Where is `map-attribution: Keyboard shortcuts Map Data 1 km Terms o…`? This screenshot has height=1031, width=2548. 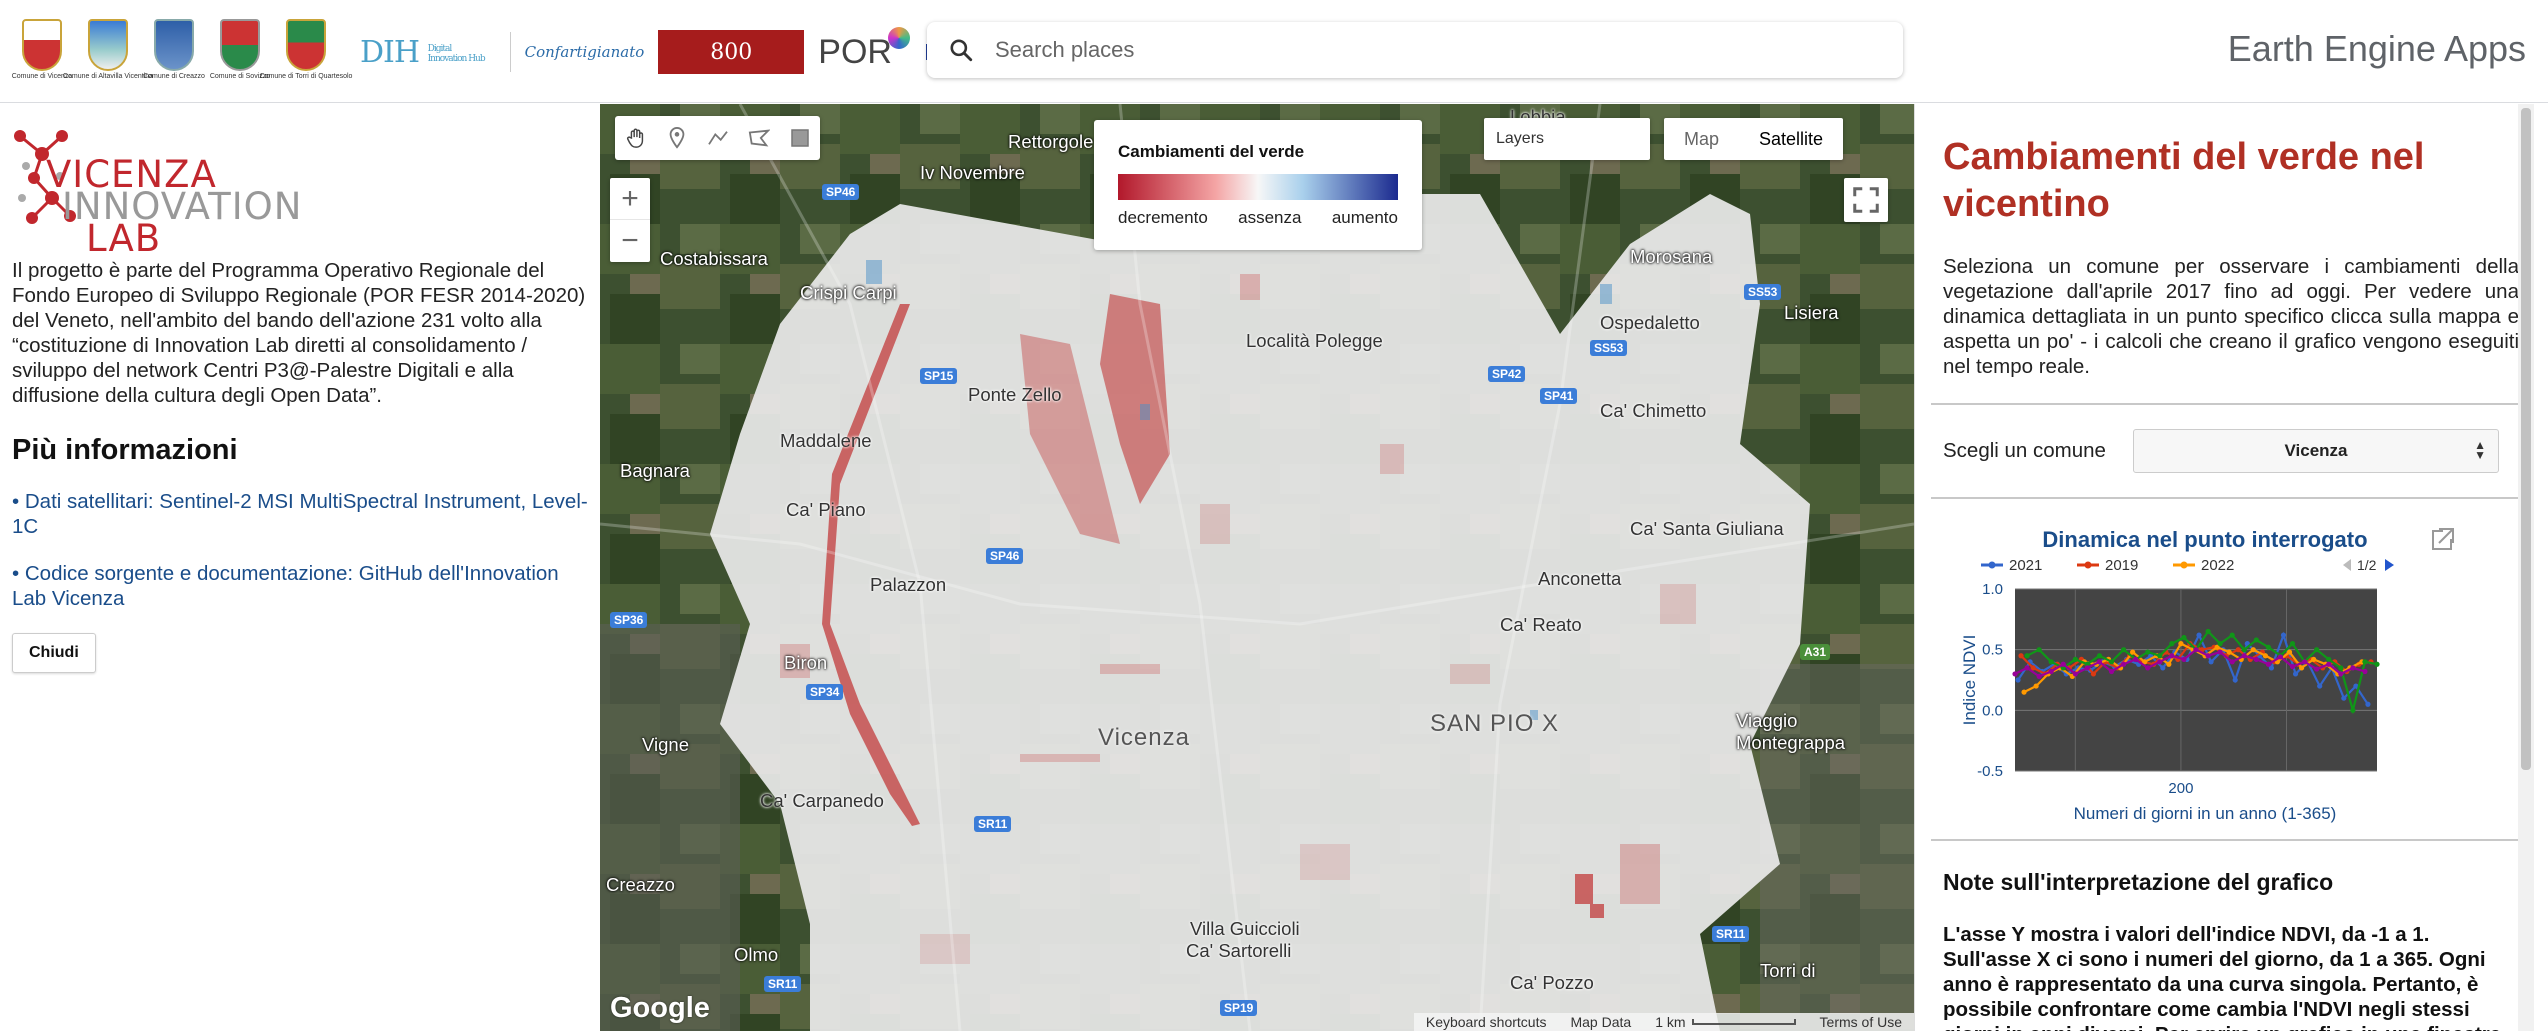 map-attribution: Keyboard shortcuts Map Data 1 km Terms o… is located at coordinates (1663, 1022).